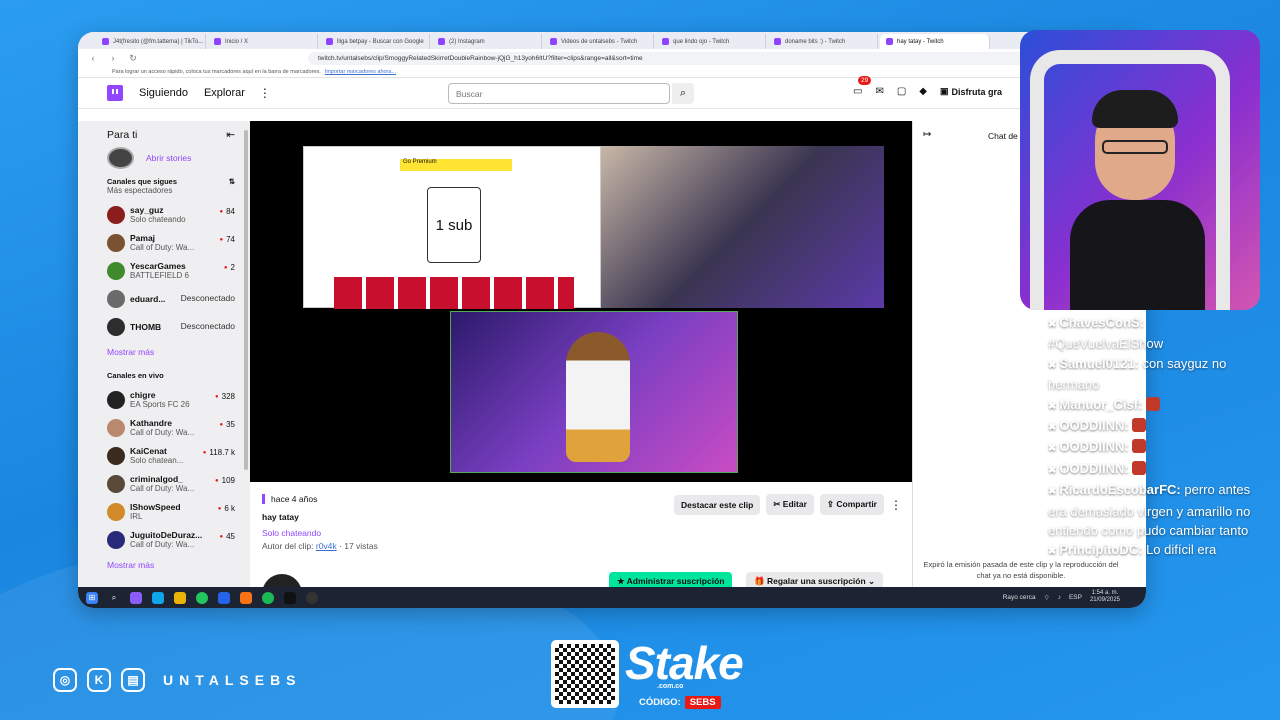 The width and height of the screenshot is (1280, 720). What do you see at coordinates (136, 597) in the screenshot?
I see `copilot-icon` at bounding box center [136, 597].